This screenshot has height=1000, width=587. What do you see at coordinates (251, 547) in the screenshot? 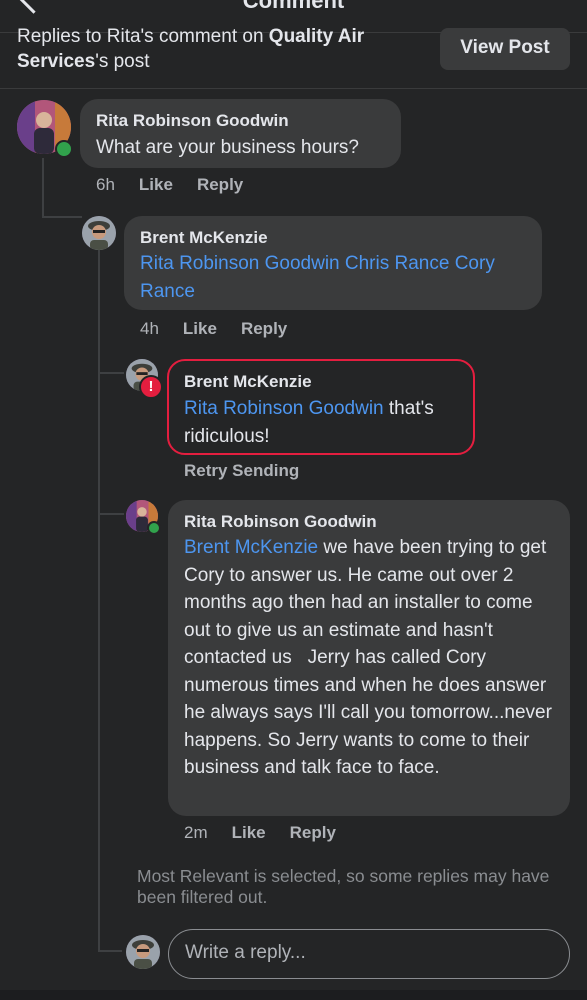
I see `mention-link: Brent McKenzie` at bounding box center [251, 547].